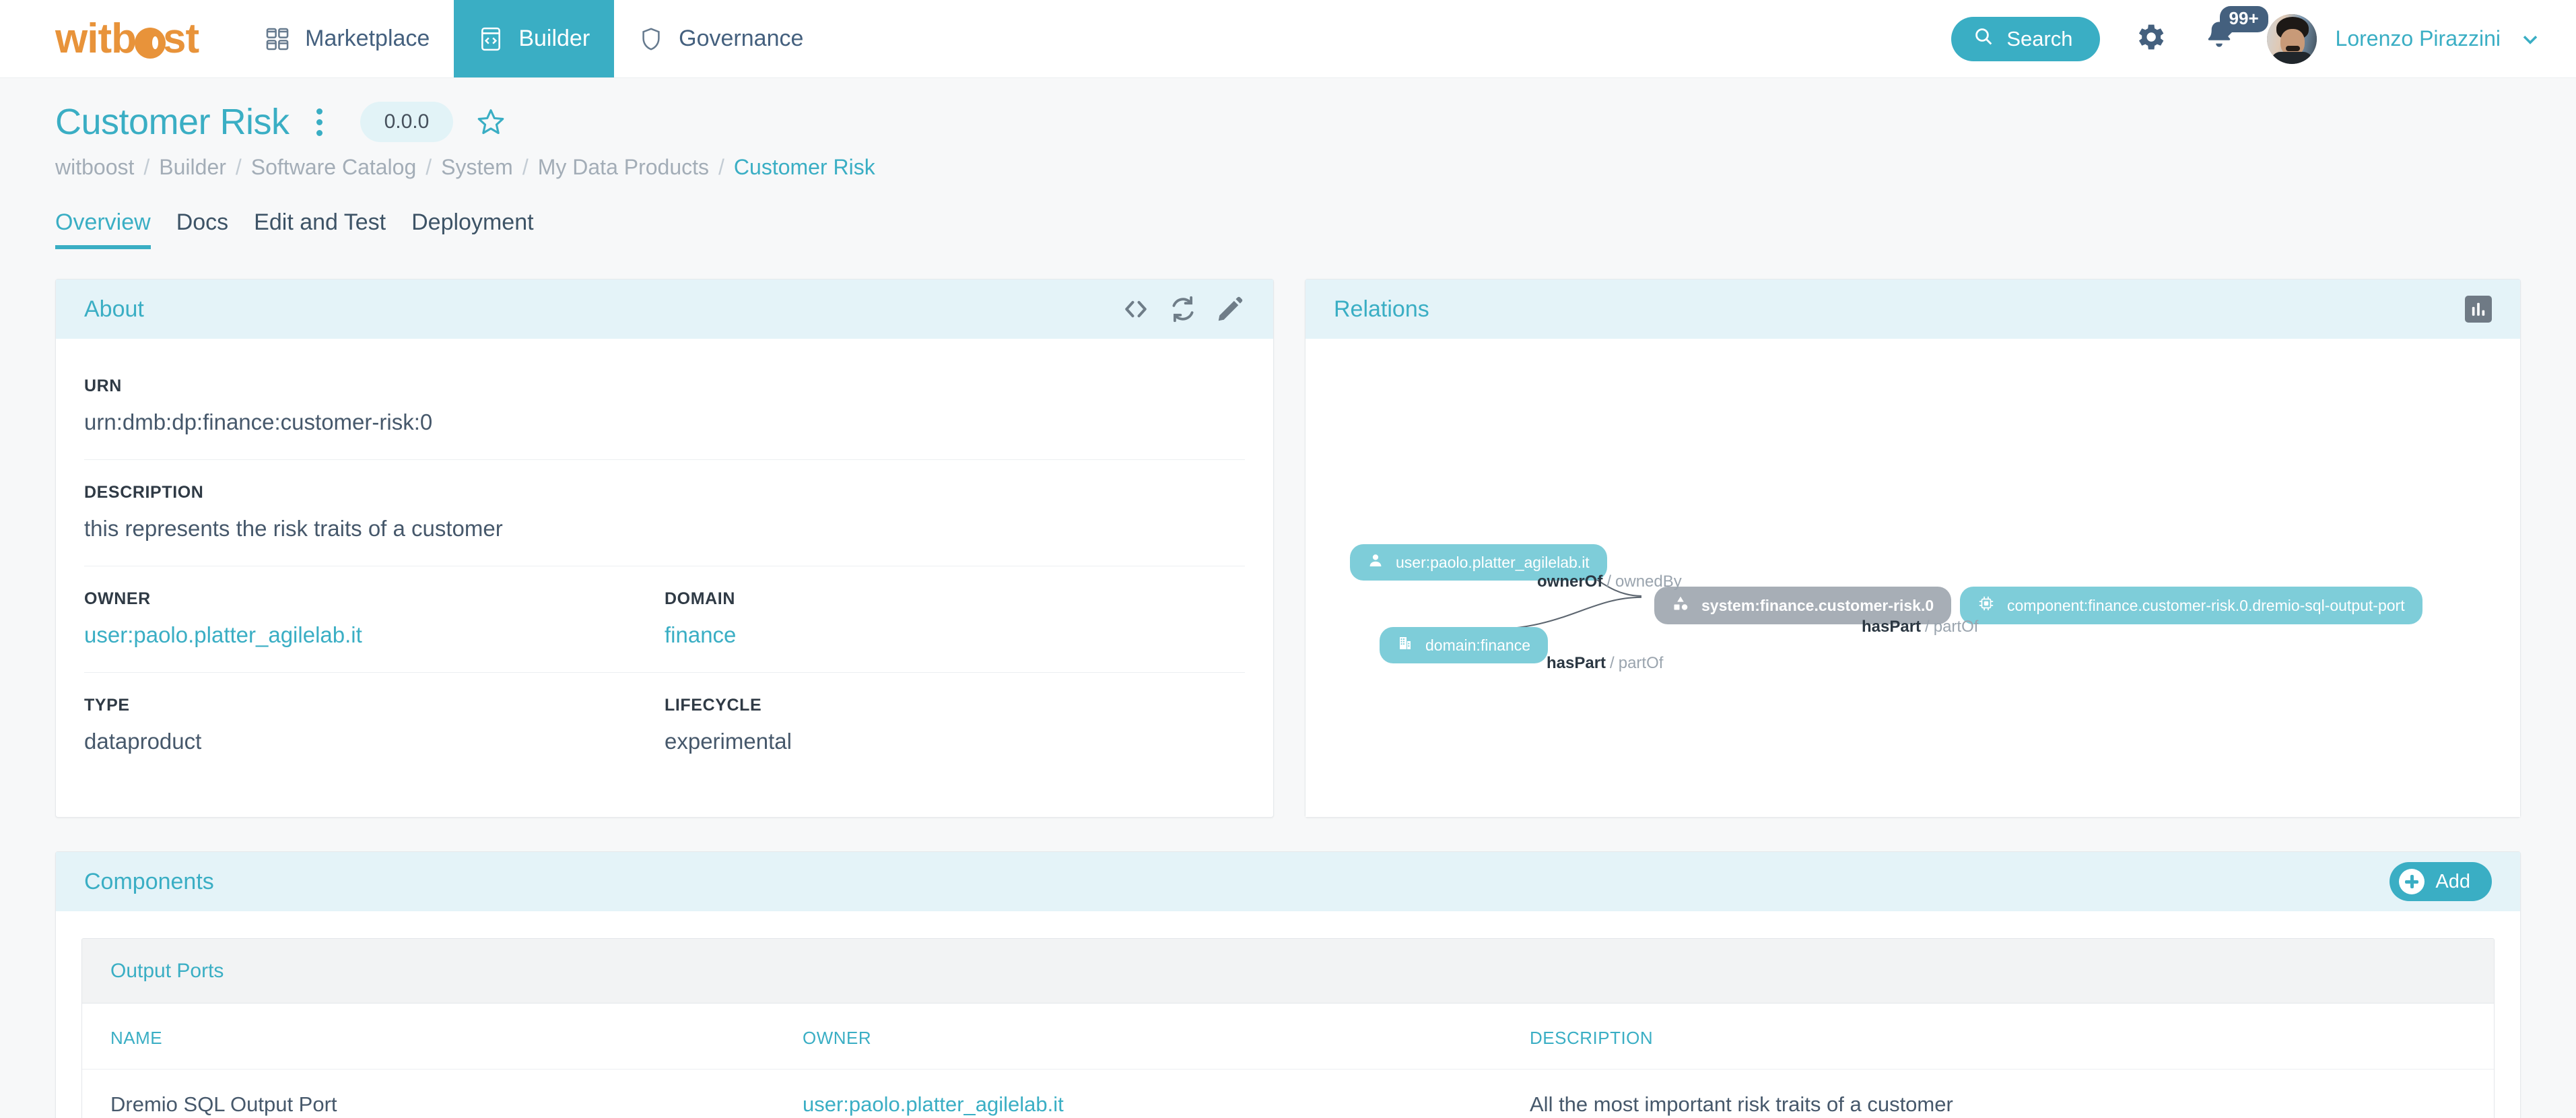 This screenshot has height=1118, width=2576. I want to click on add-component-button: Add, so click(2440, 881).